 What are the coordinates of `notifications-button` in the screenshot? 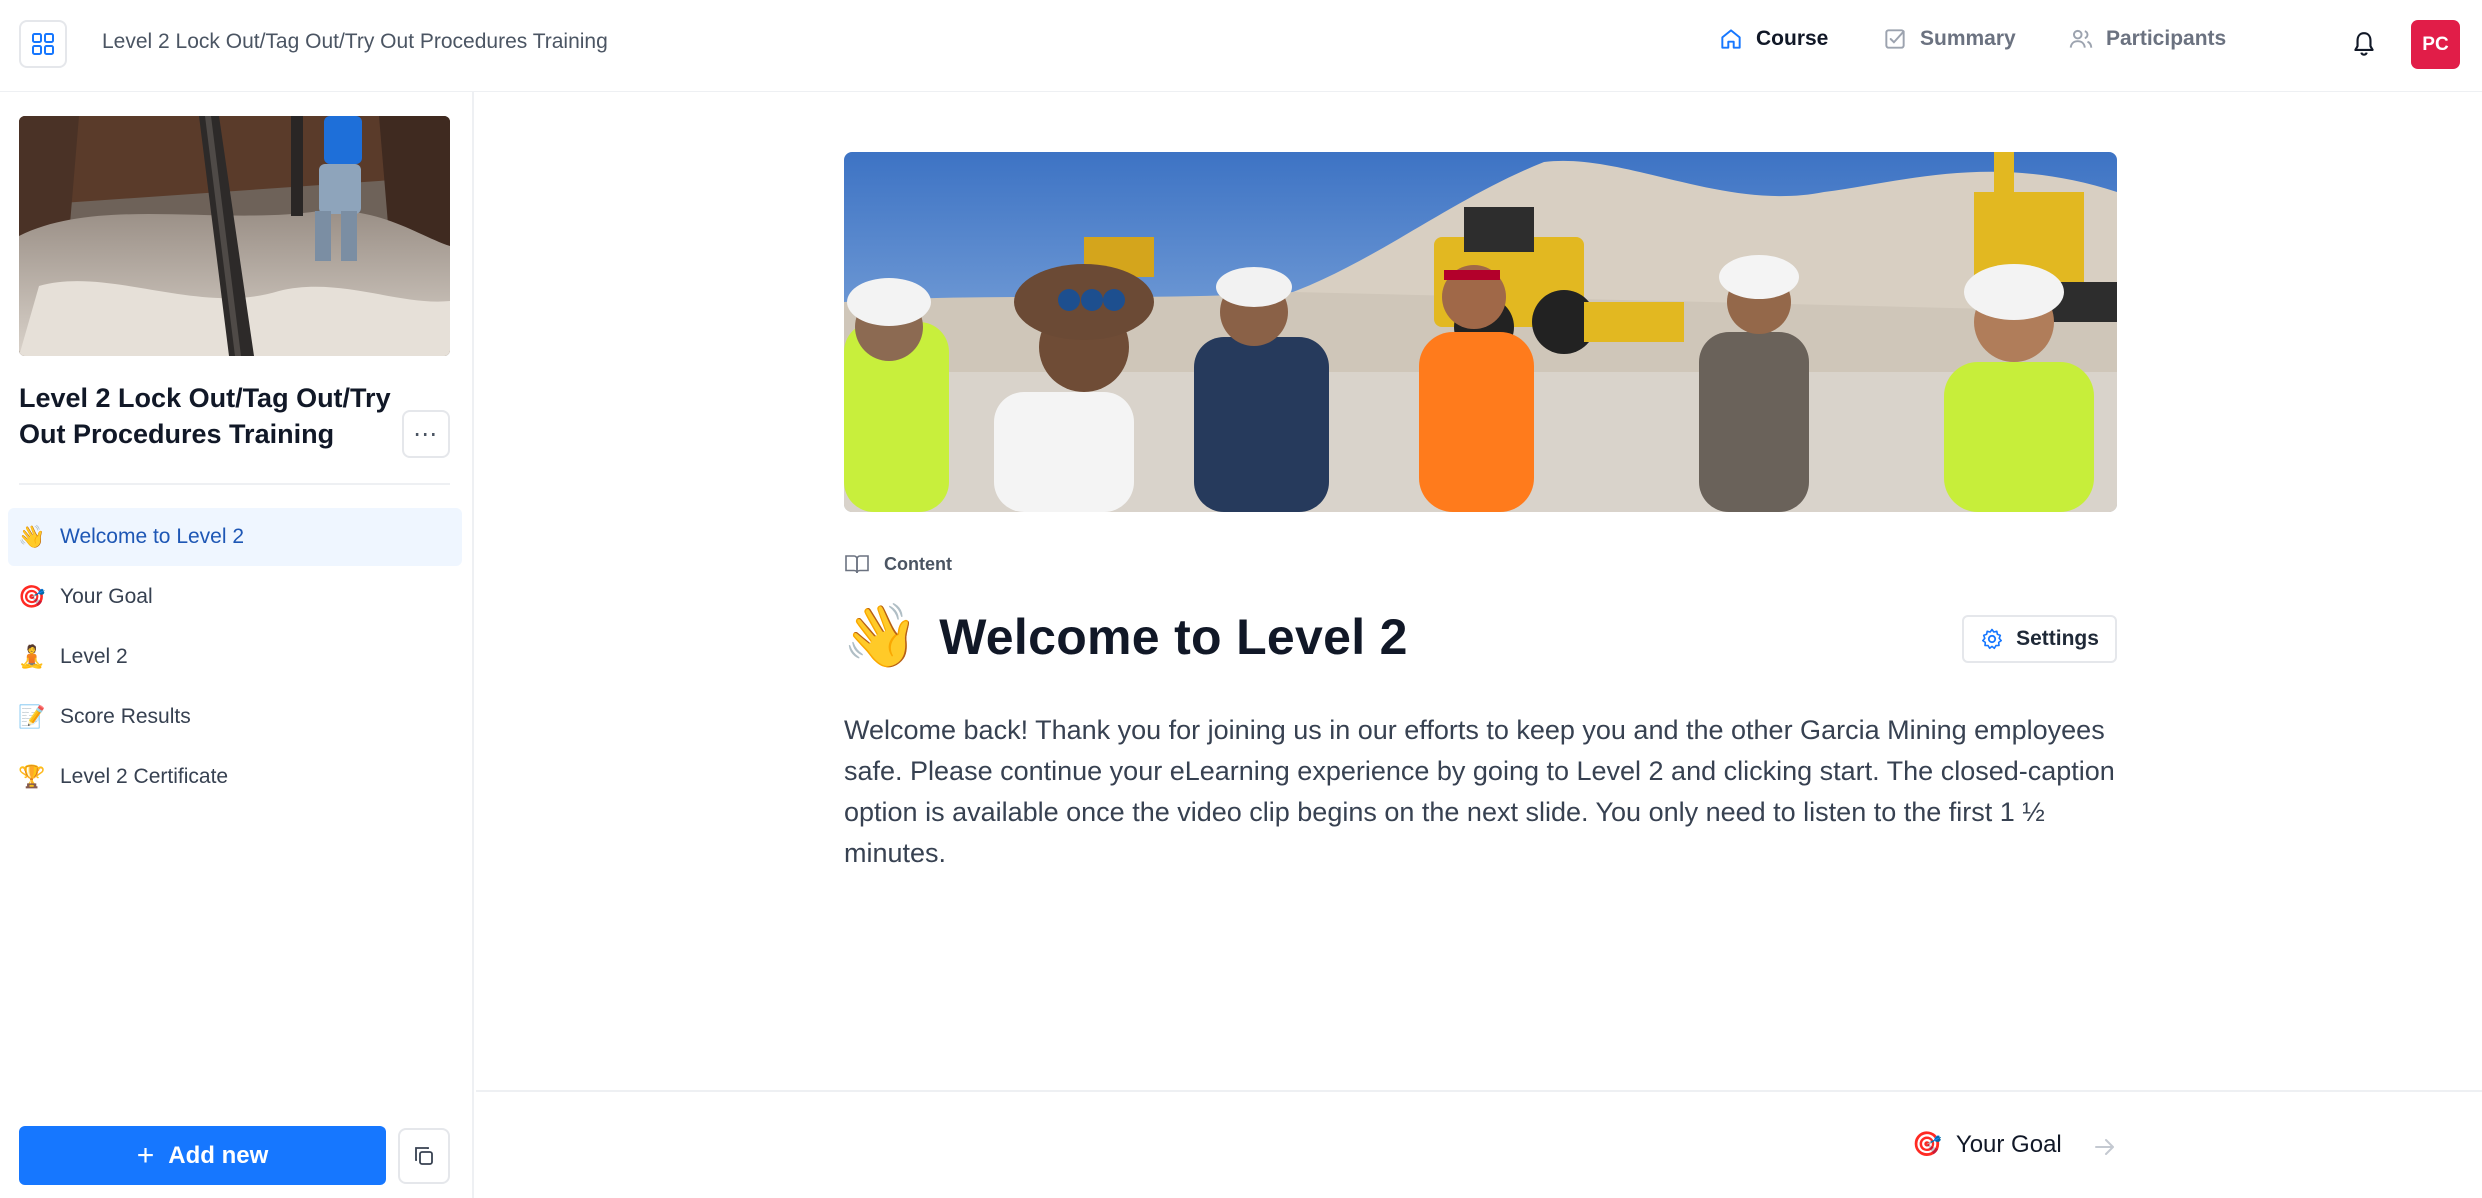 It's located at (2364, 44).